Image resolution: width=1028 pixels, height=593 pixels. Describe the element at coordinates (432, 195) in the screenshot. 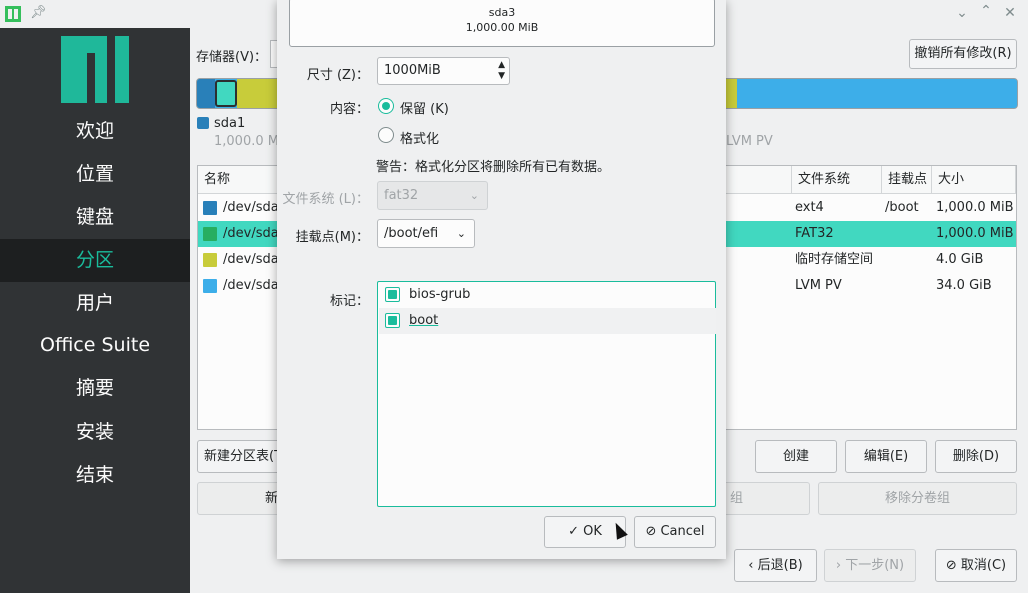

I see `filesystem-select: fat32 ⌄` at that location.